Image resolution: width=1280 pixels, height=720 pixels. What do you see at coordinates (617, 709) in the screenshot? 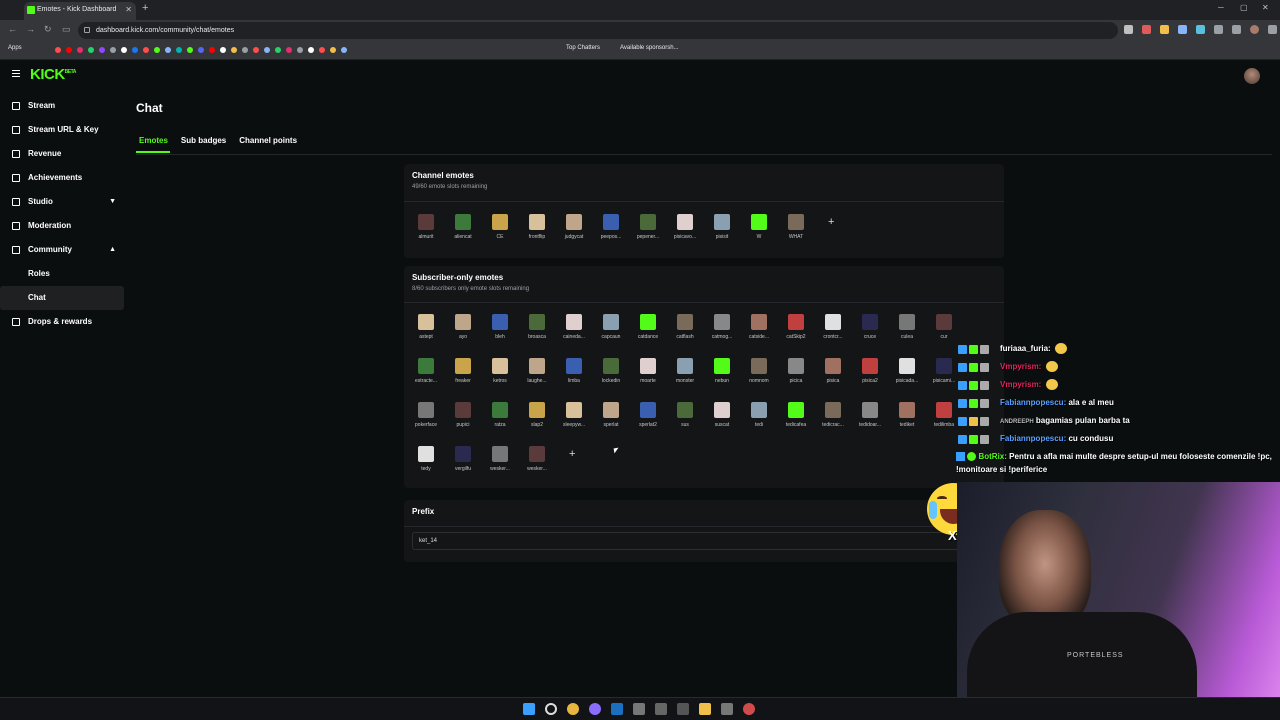
I see `steam-icon` at bounding box center [617, 709].